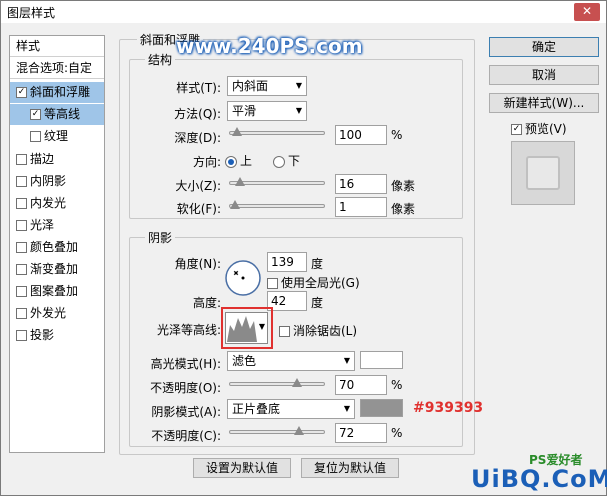 Image resolution: width=607 pixels, height=496 pixels. I want to click on highlight-mode-label: 高光模式(H):, so click(185, 364).